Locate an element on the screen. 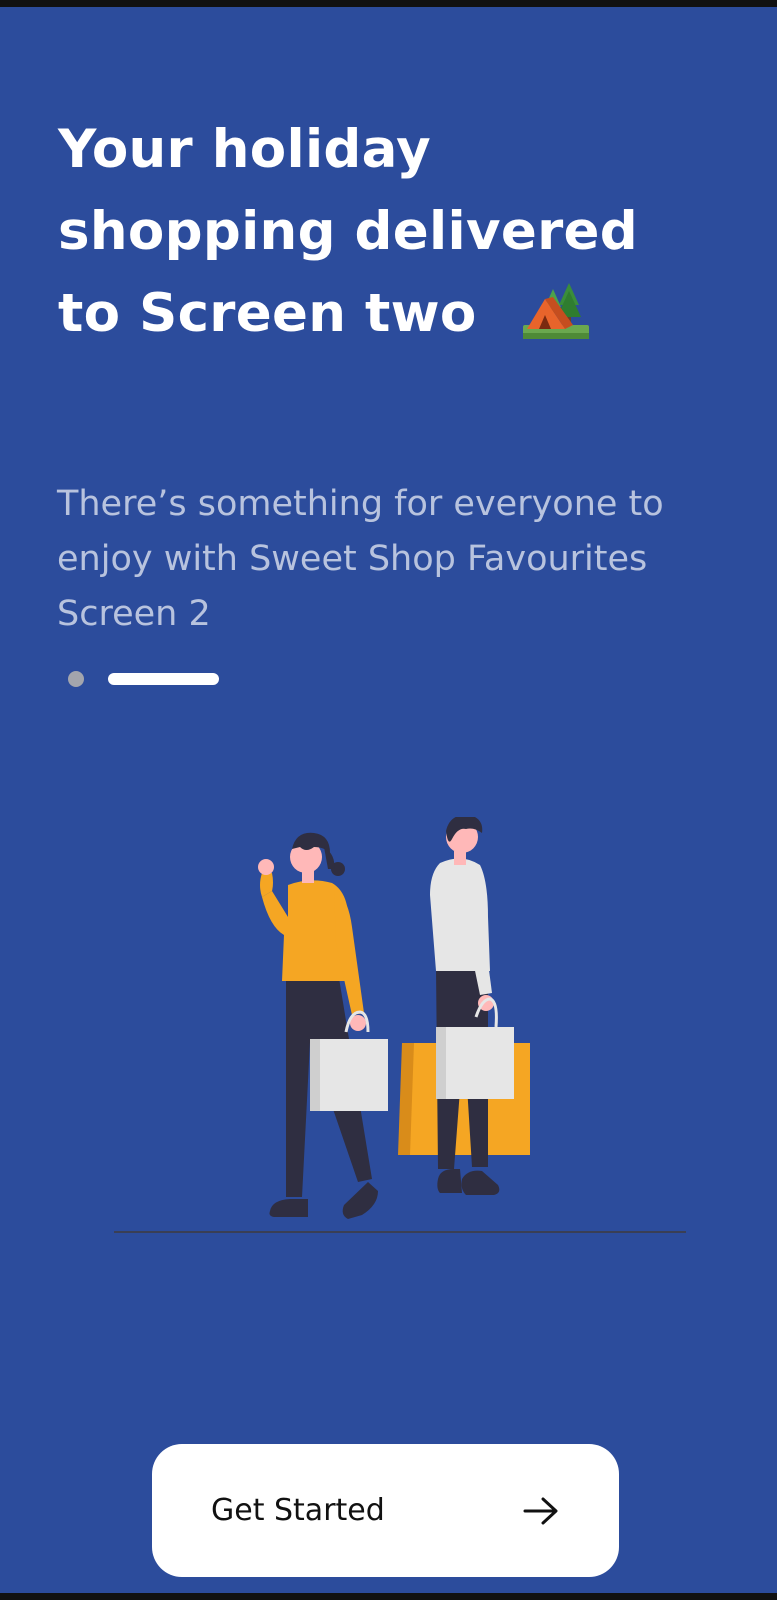 This screenshot has height=1600, width=777. woman-figure is located at coordinates (323, 1025).